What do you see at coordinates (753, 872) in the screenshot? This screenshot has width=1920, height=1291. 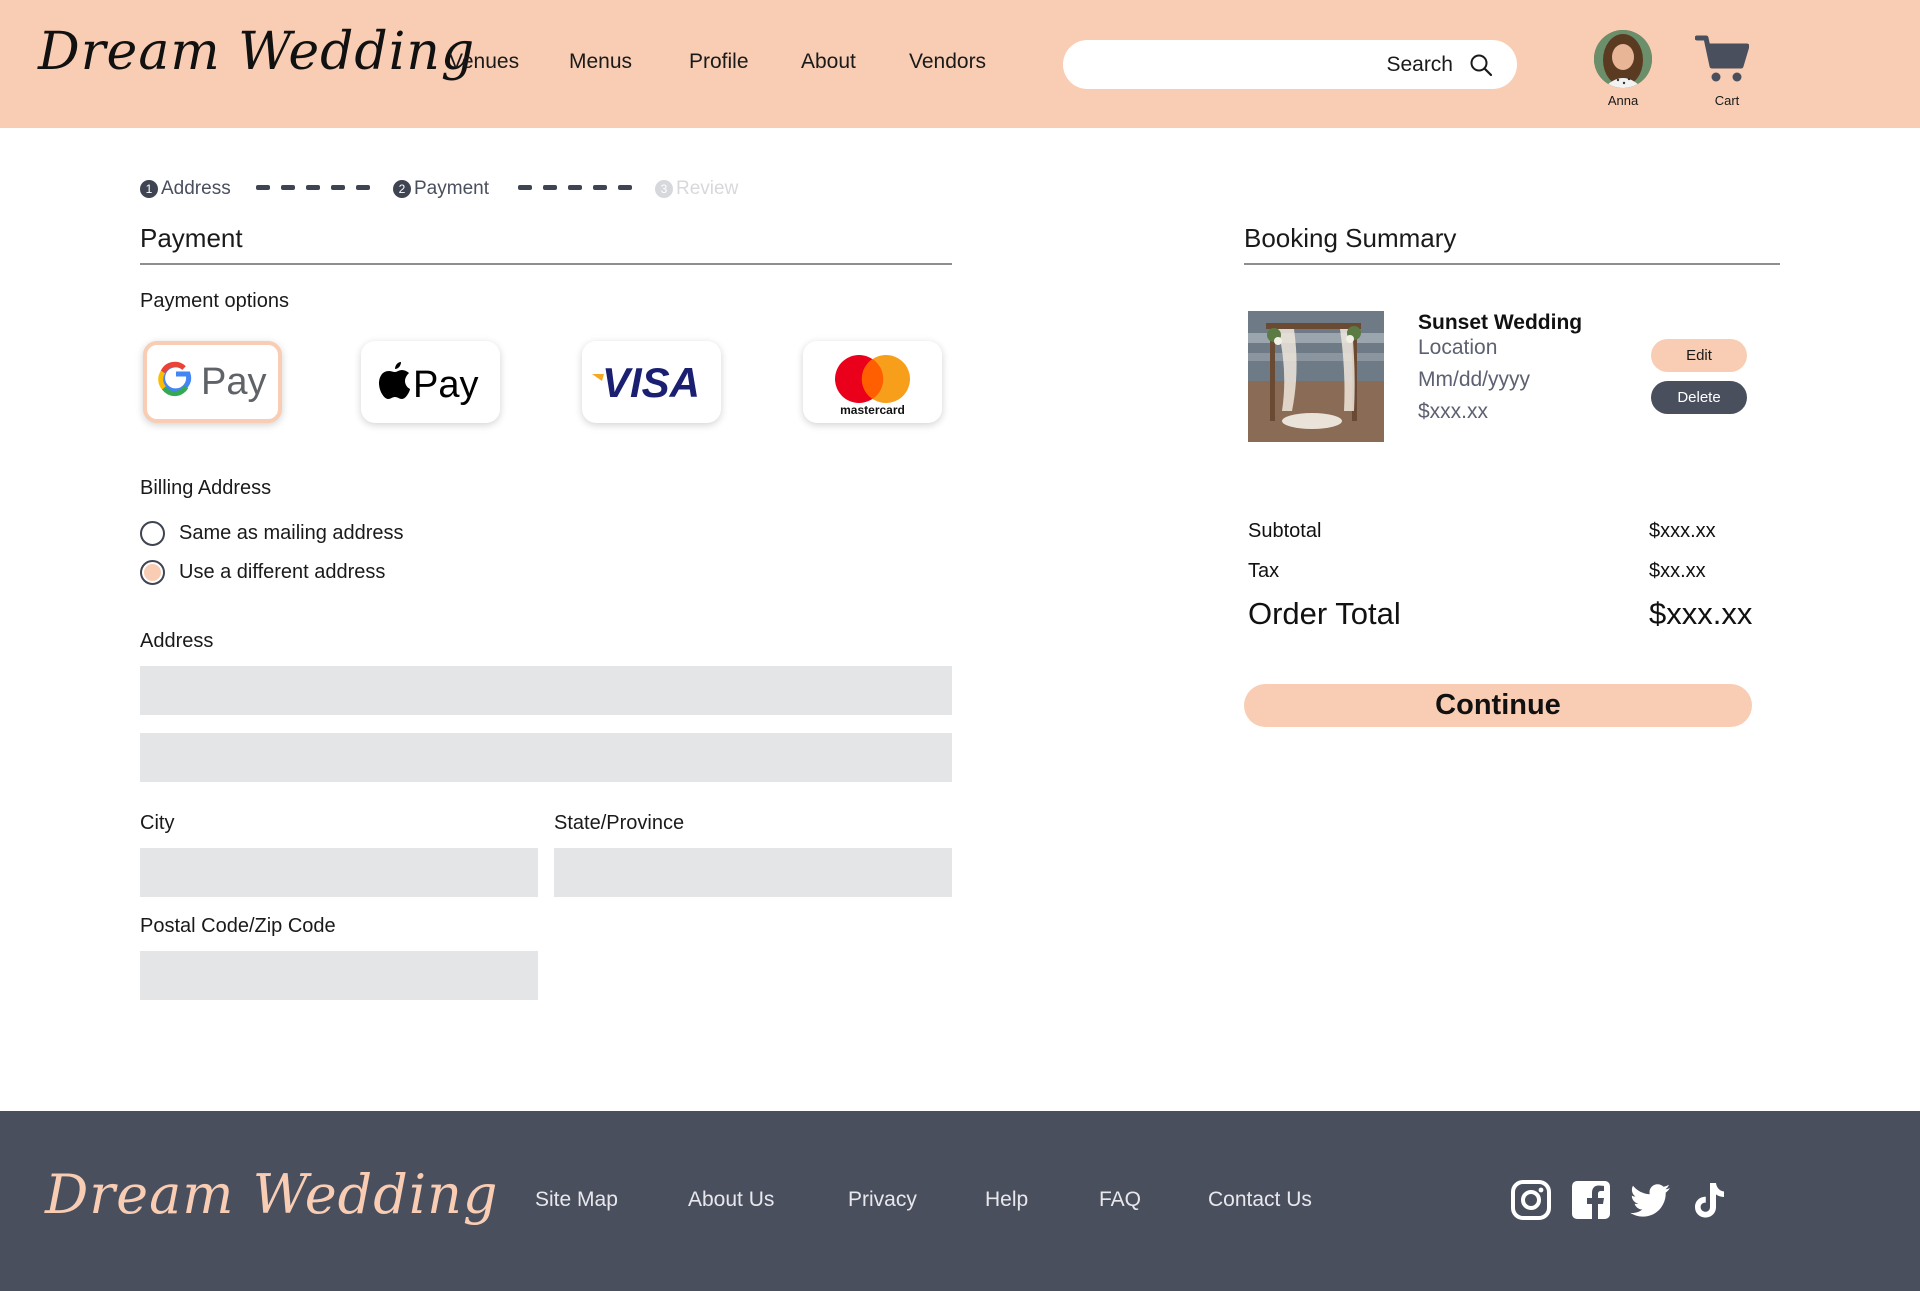 I see `state-input` at bounding box center [753, 872].